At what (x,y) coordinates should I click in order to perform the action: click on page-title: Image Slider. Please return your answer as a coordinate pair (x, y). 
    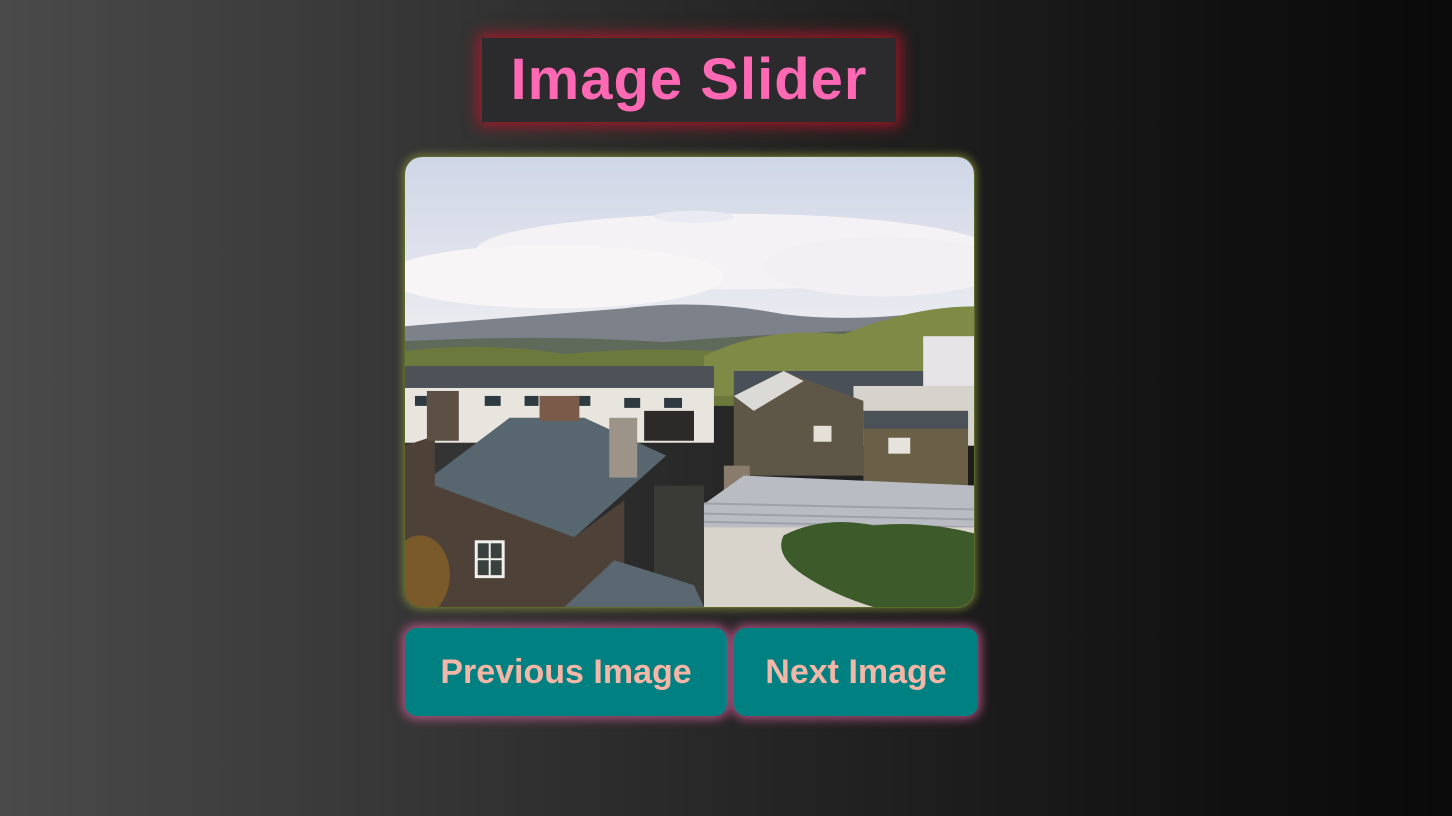
    Looking at the image, I should click on (689, 80).